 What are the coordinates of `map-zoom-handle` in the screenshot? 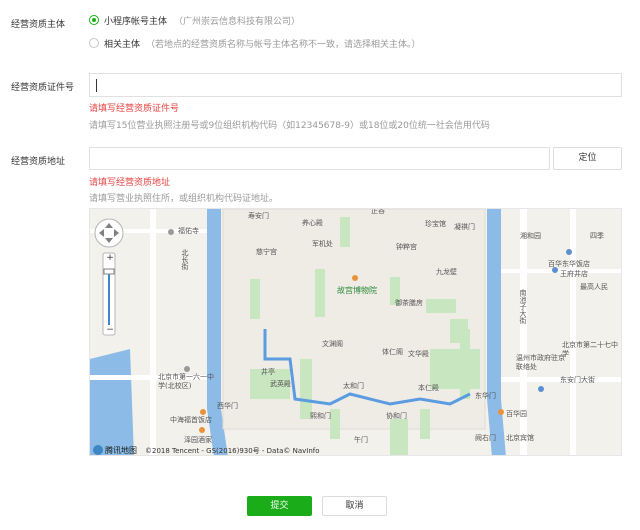 It's located at (109, 271).